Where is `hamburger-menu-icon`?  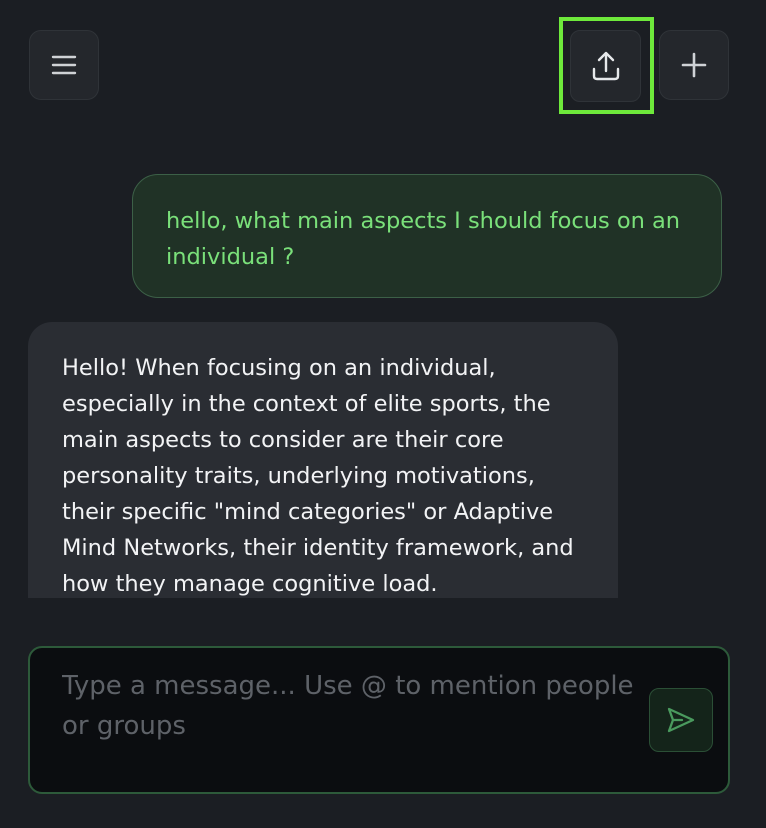
hamburger-menu-icon is located at coordinates (64, 65).